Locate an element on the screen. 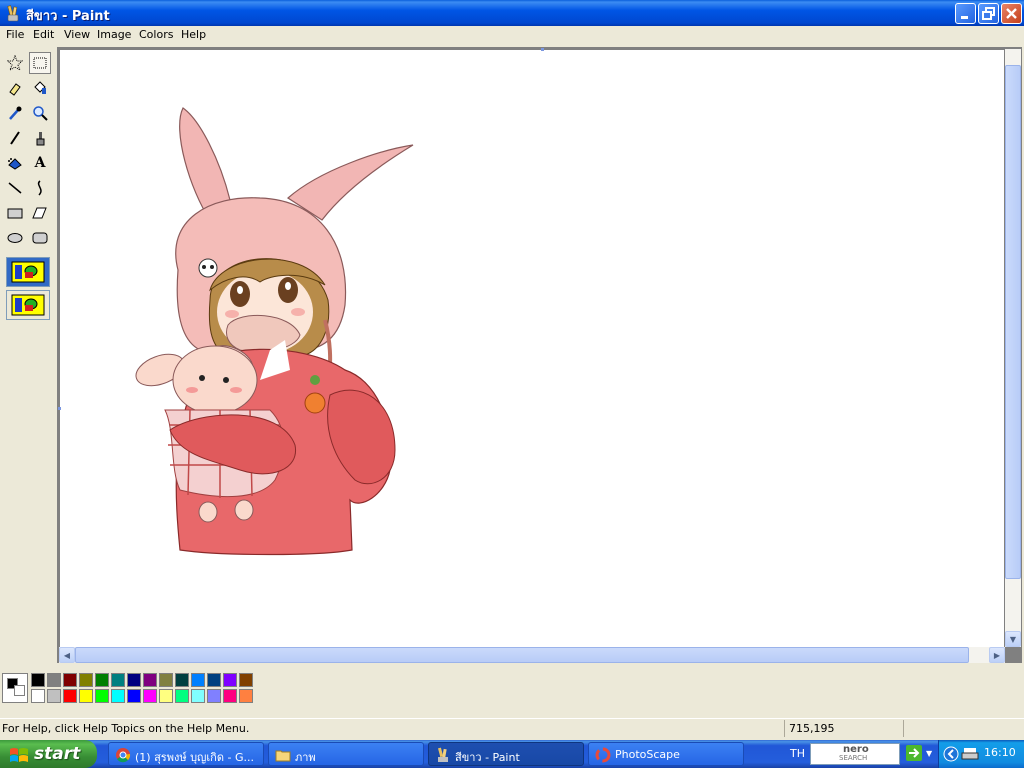 The width and height of the screenshot is (1024, 768). text-icon: A is located at coordinates (40, 163).